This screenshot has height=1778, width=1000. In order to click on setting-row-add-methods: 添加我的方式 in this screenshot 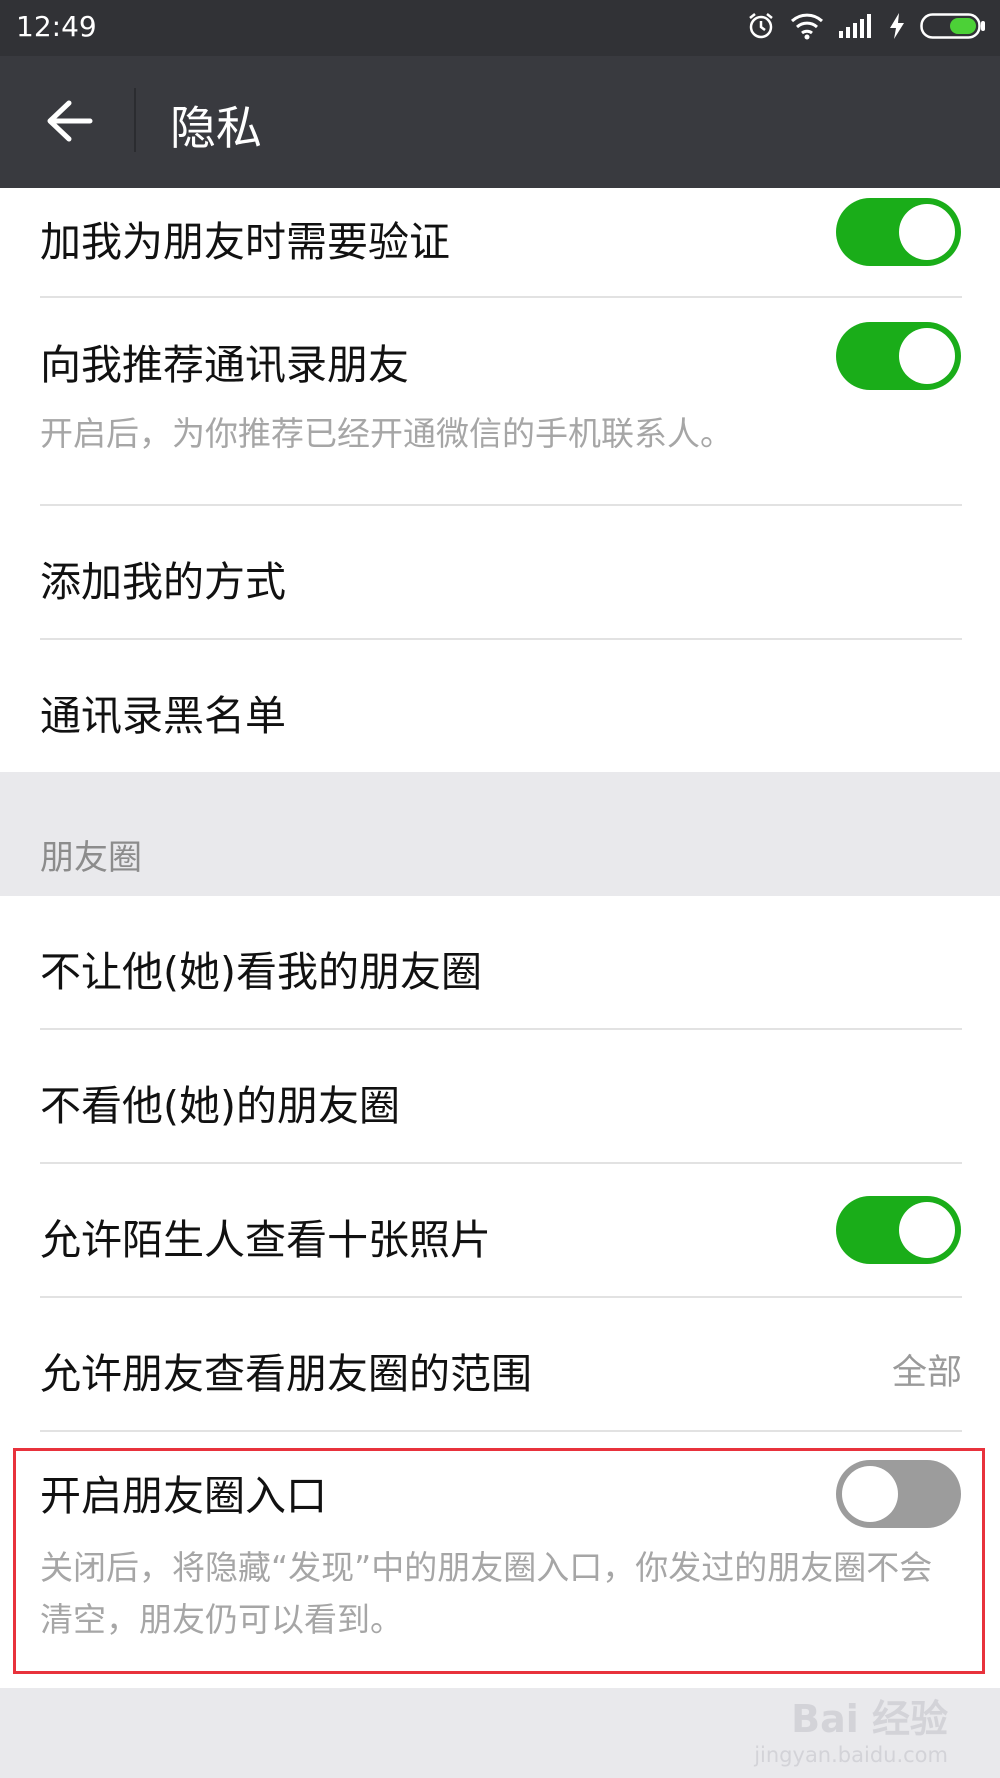, I will do `click(500, 572)`.